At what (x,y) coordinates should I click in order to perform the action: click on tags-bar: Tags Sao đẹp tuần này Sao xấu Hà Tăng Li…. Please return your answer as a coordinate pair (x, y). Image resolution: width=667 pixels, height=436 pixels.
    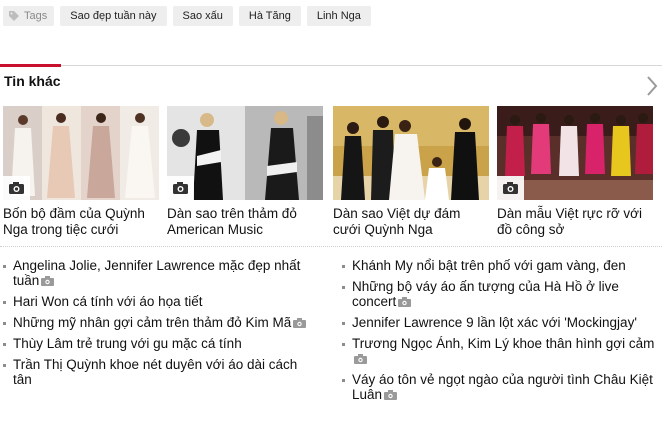
    Looking at the image, I should click on (187, 16).